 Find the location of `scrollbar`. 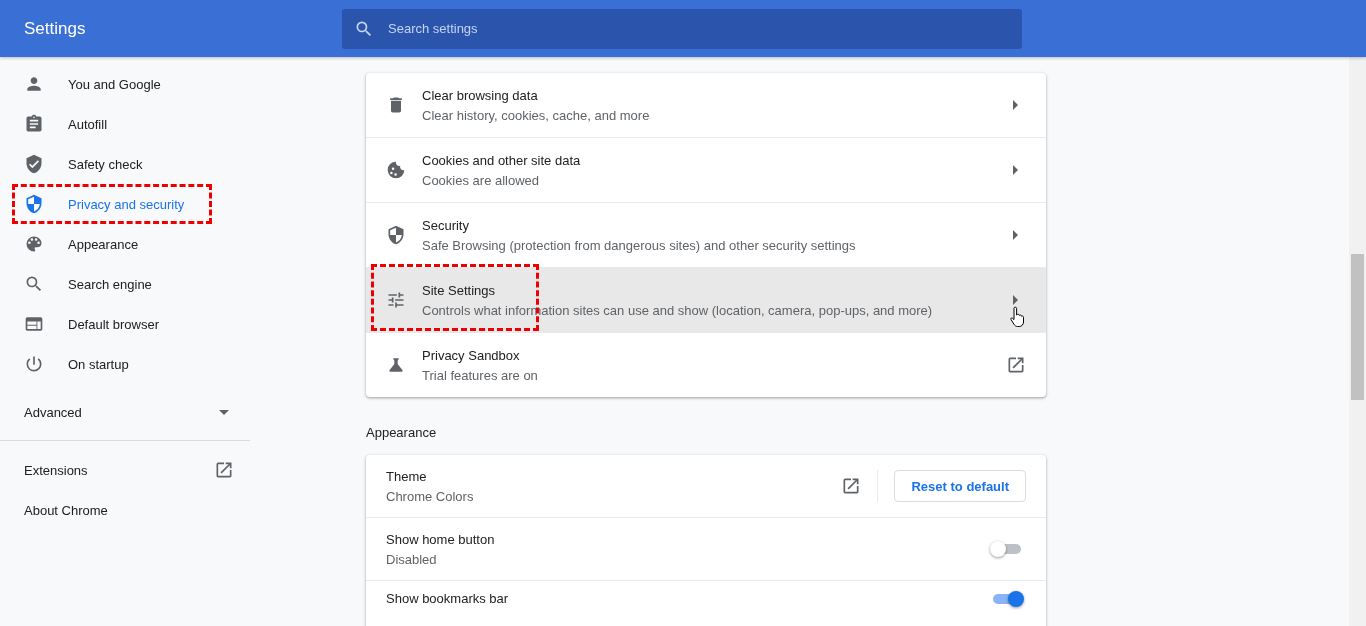

scrollbar is located at coordinates (1357, 341).